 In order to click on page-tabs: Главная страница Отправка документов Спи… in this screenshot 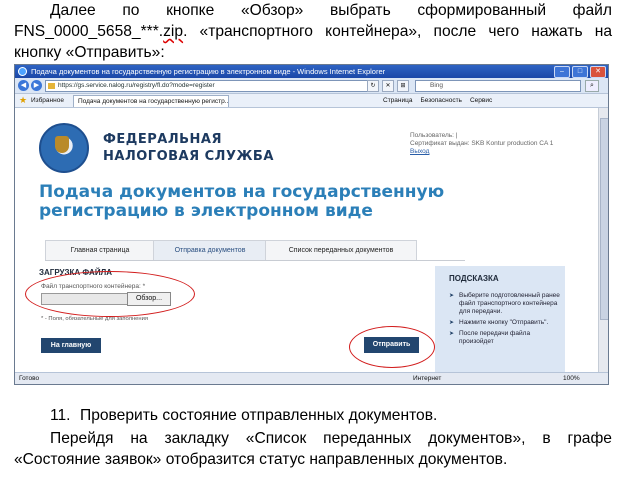, I will do `click(255, 250)`.